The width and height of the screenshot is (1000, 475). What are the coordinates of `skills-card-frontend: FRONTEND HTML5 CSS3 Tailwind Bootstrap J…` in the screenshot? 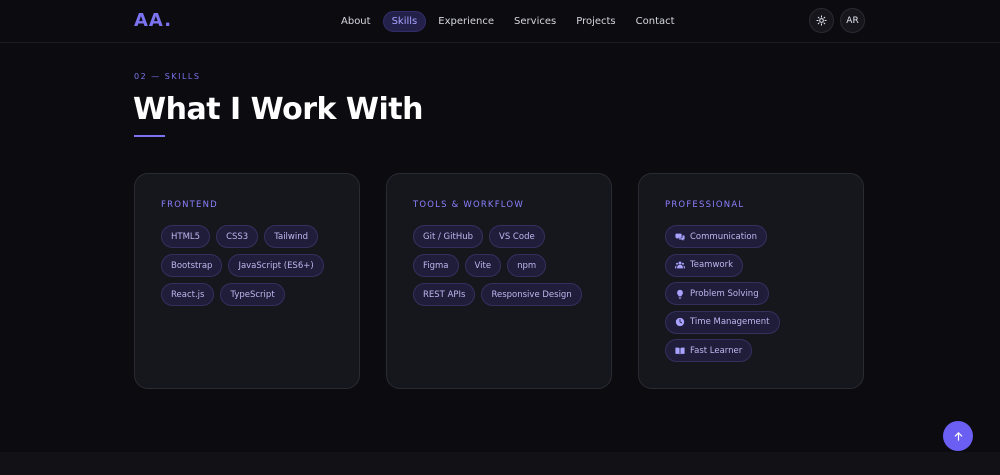 It's located at (247, 281).